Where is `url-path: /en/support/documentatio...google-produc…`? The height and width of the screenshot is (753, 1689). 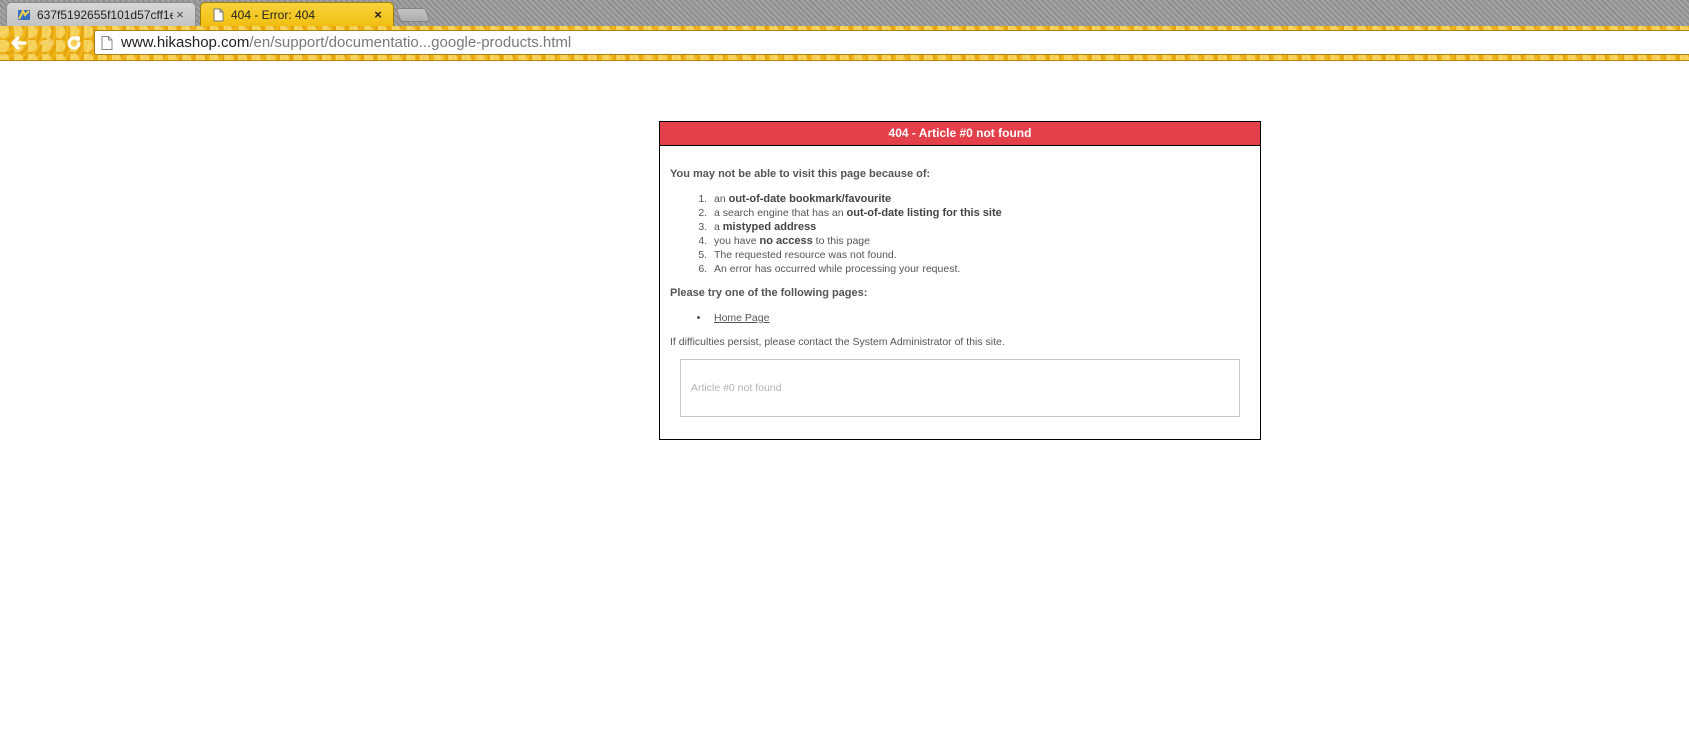
url-path: /en/support/documentatio...google-produc… is located at coordinates (410, 42).